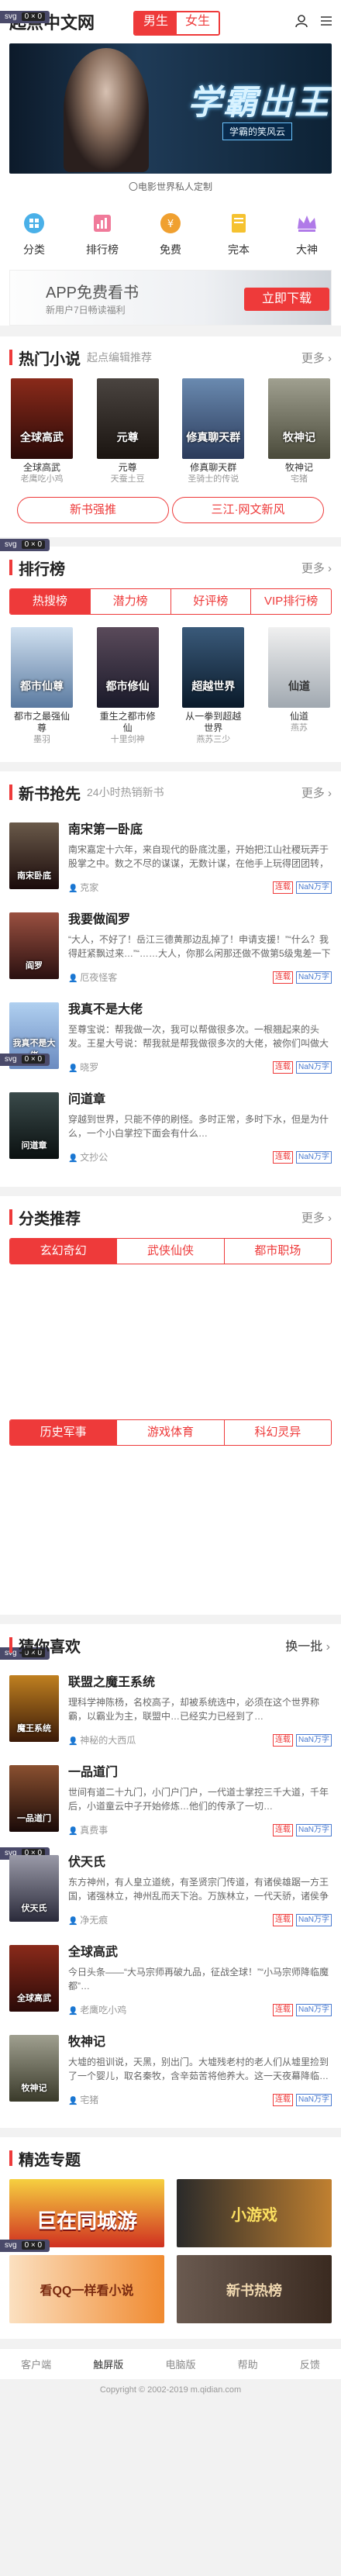  What do you see at coordinates (102, 1740) in the screenshot?
I see `book-author: 神秘的大西瓜` at bounding box center [102, 1740].